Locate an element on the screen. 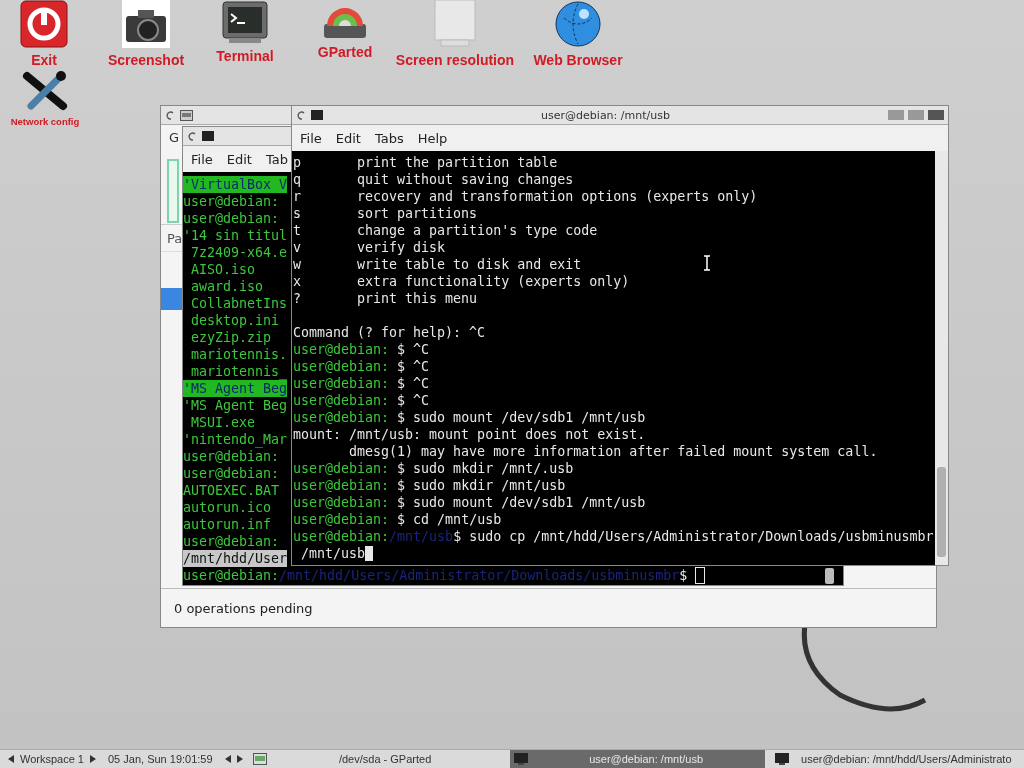  terminal-line: s sort partitions is located at coordinates (385, 213).